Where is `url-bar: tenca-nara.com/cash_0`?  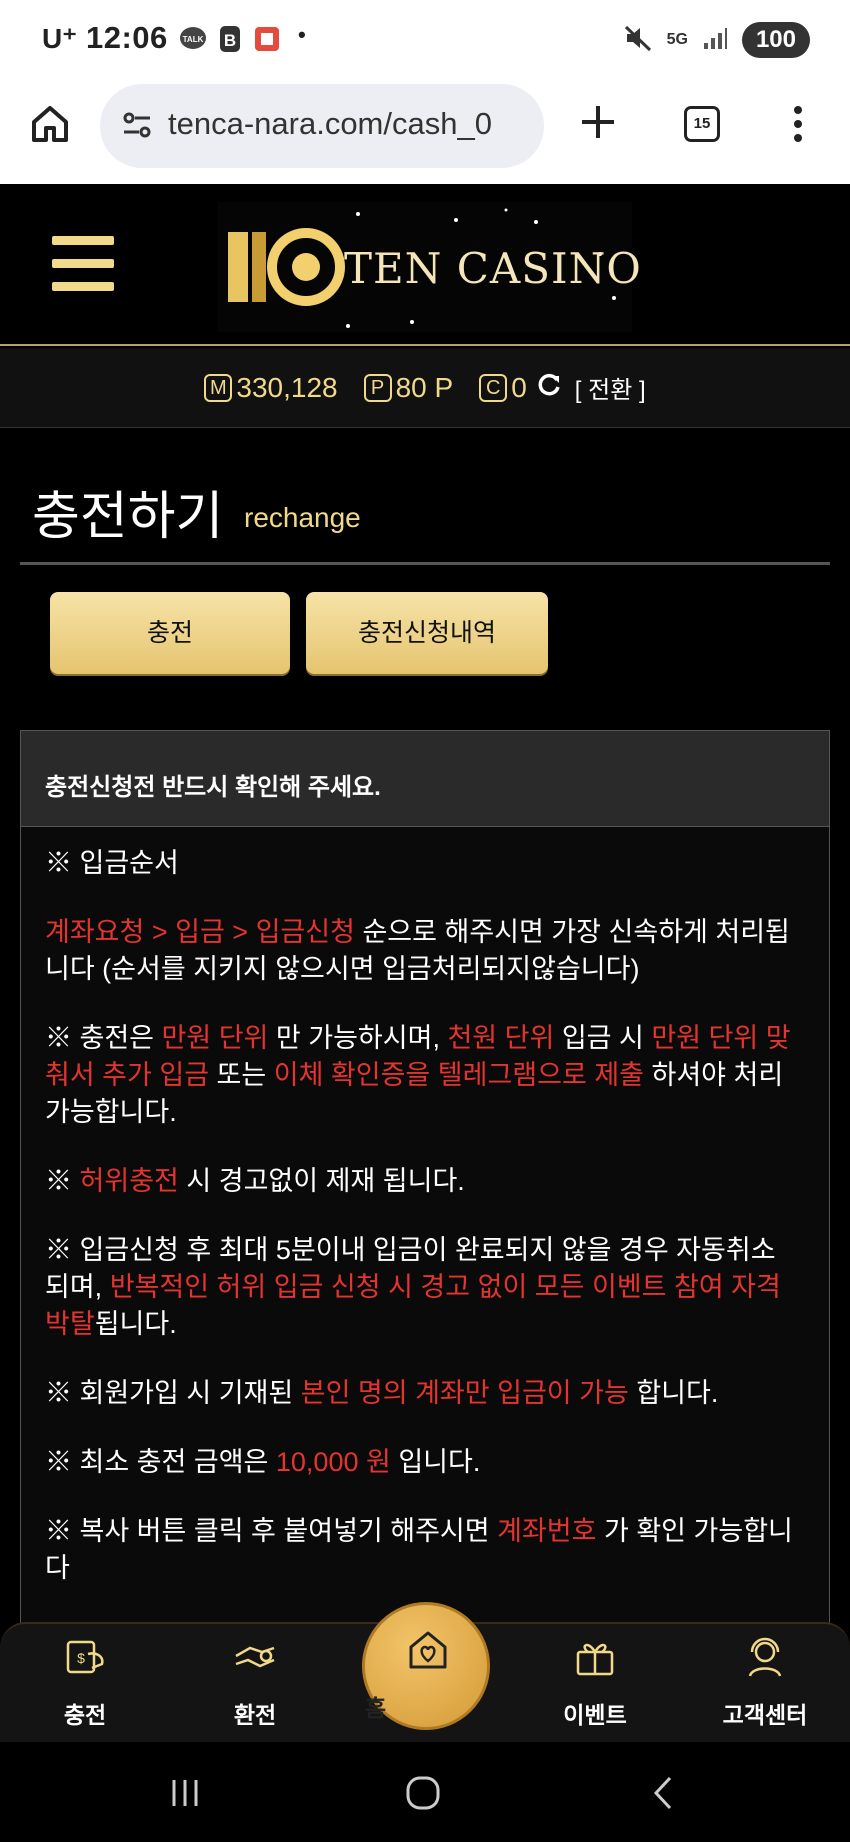
url-bar: tenca-nara.com/cash_0 is located at coordinates (322, 126).